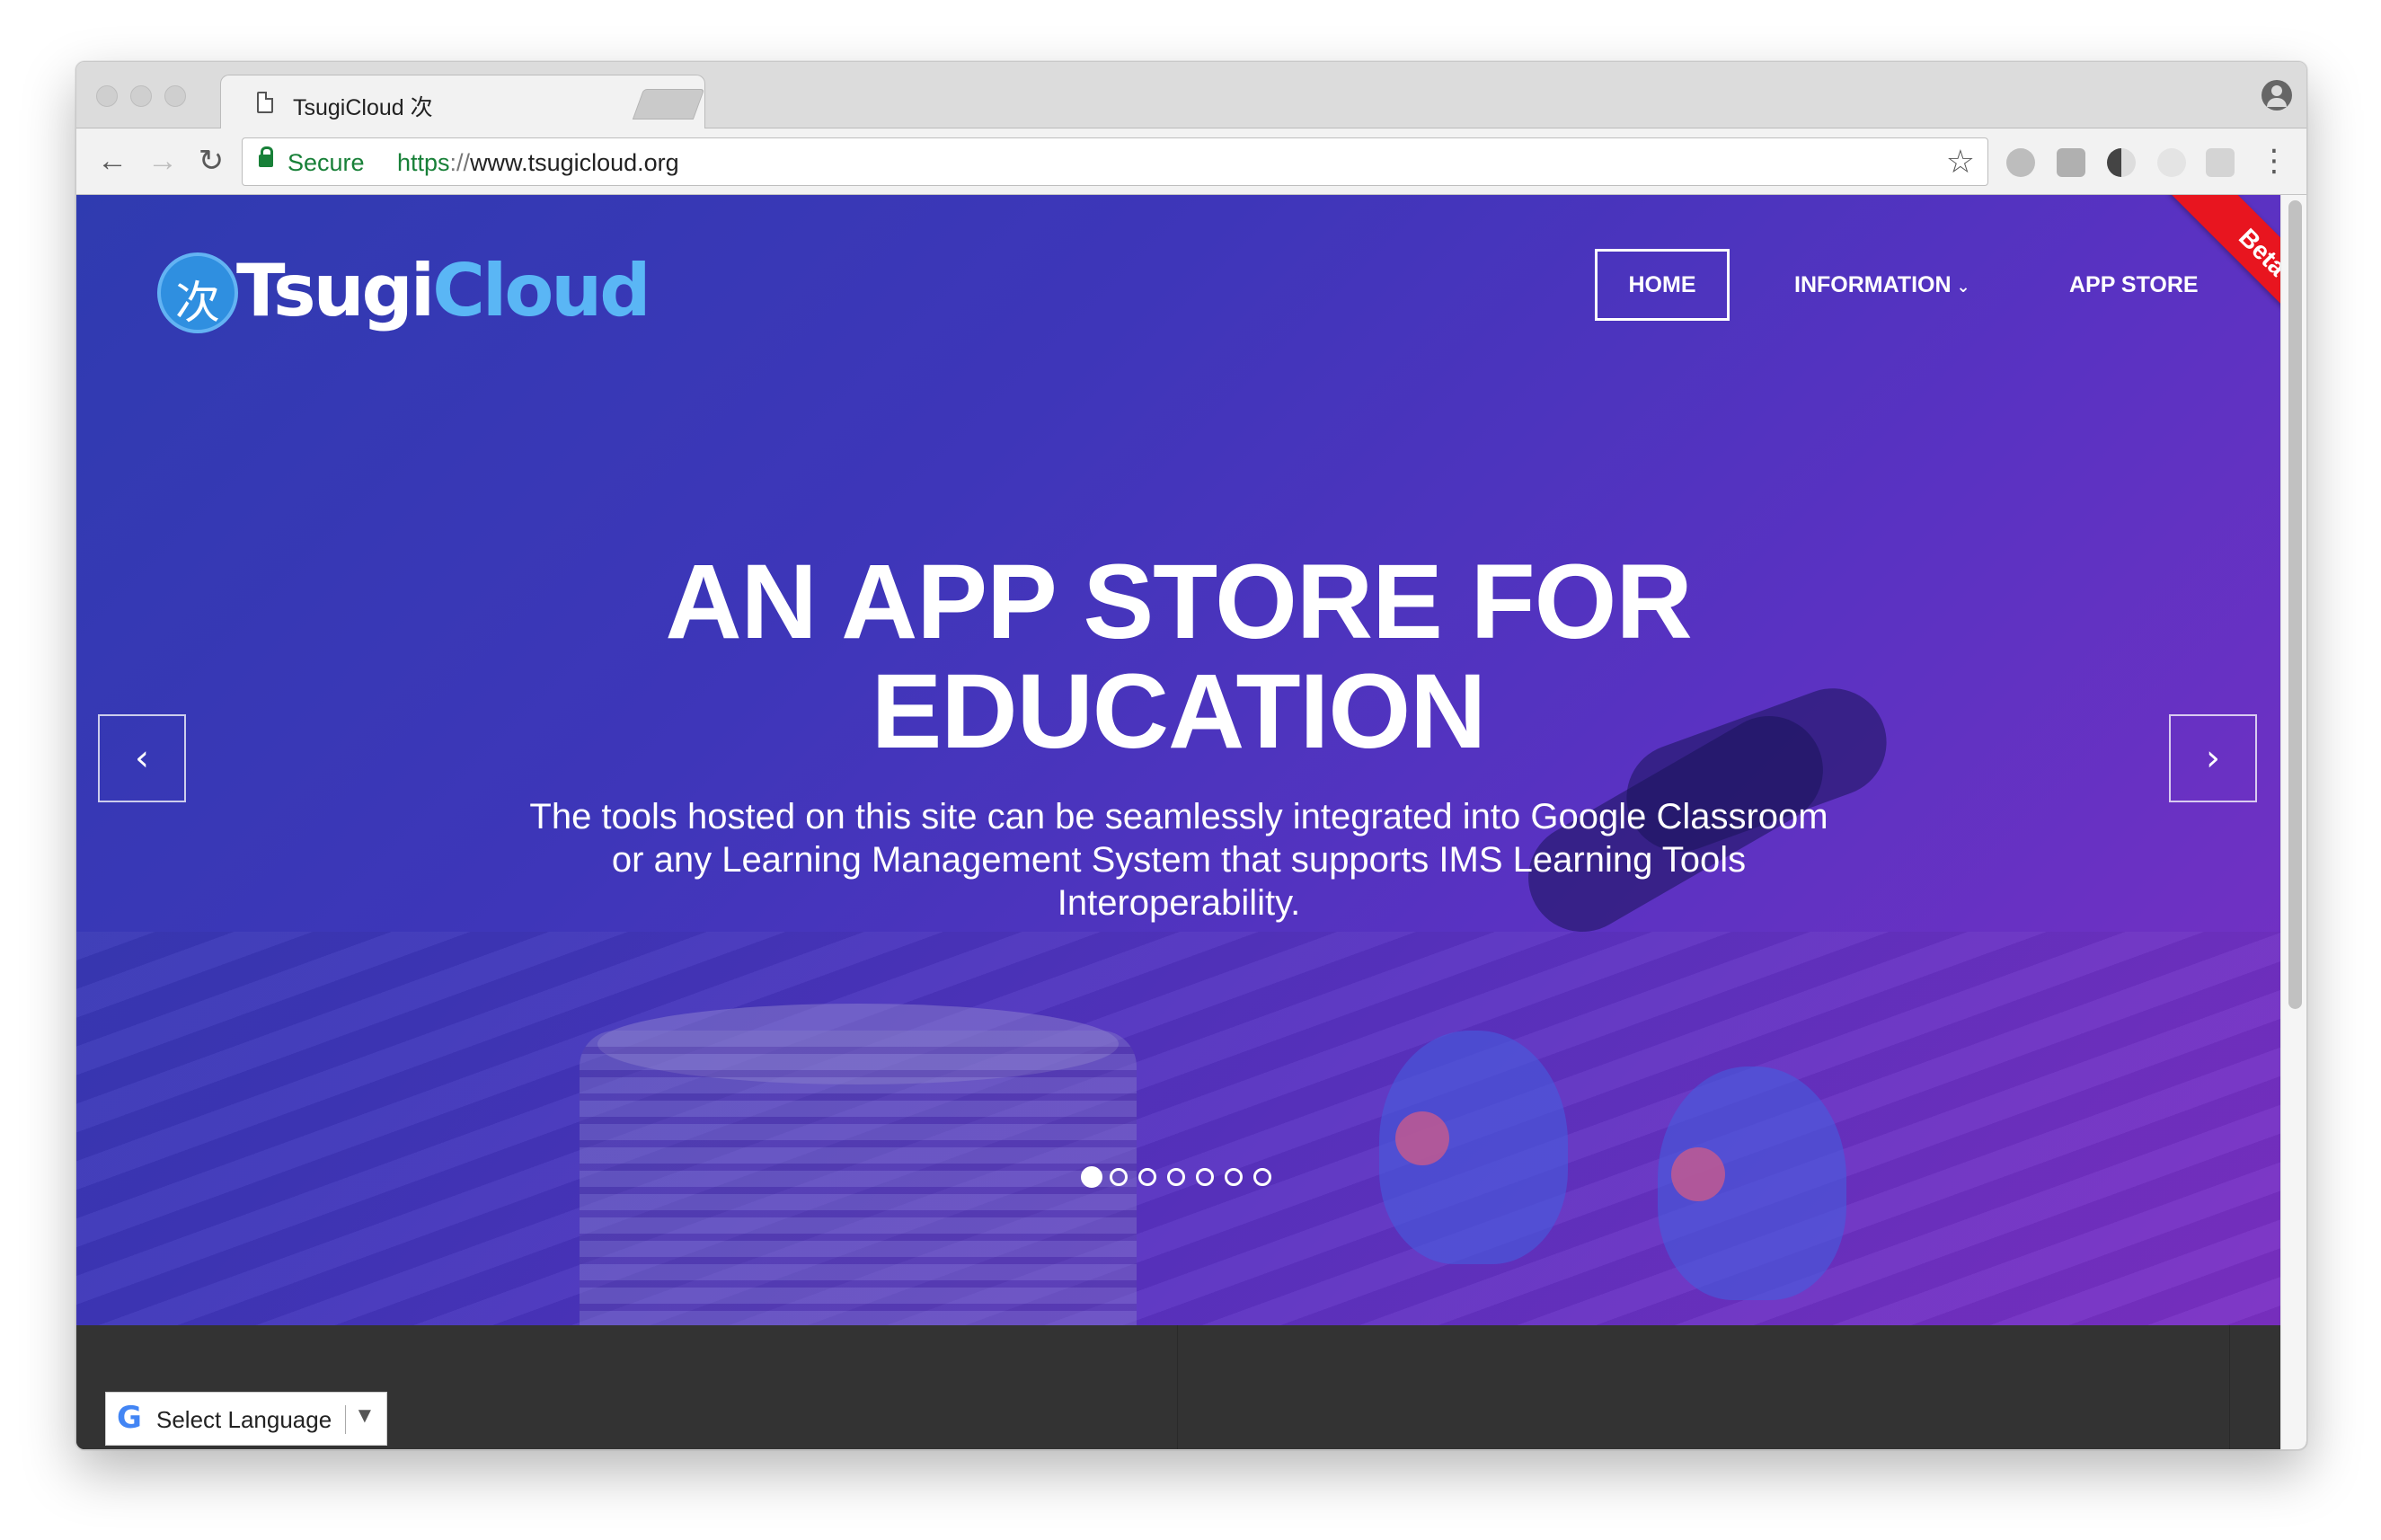  Describe the element at coordinates (2020, 162) in the screenshot. I see `settings-extension-icon` at that location.